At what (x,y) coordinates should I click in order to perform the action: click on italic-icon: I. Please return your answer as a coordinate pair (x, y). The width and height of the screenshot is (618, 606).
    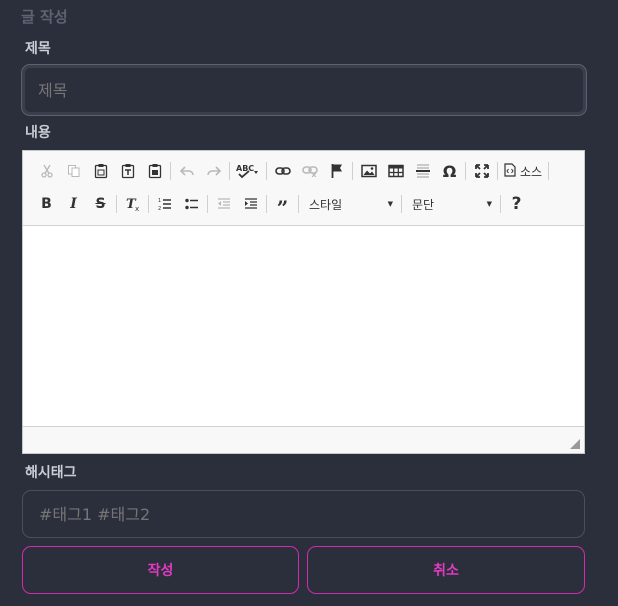
    Looking at the image, I should click on (73, 204).